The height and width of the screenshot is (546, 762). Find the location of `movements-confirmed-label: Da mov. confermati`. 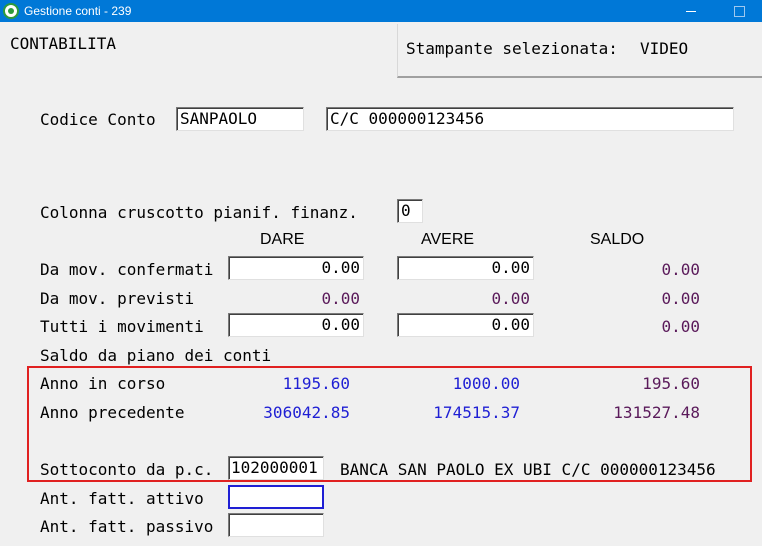

movements-confirmed-label: Da mov. confermati is located at coordinates (127, 269).